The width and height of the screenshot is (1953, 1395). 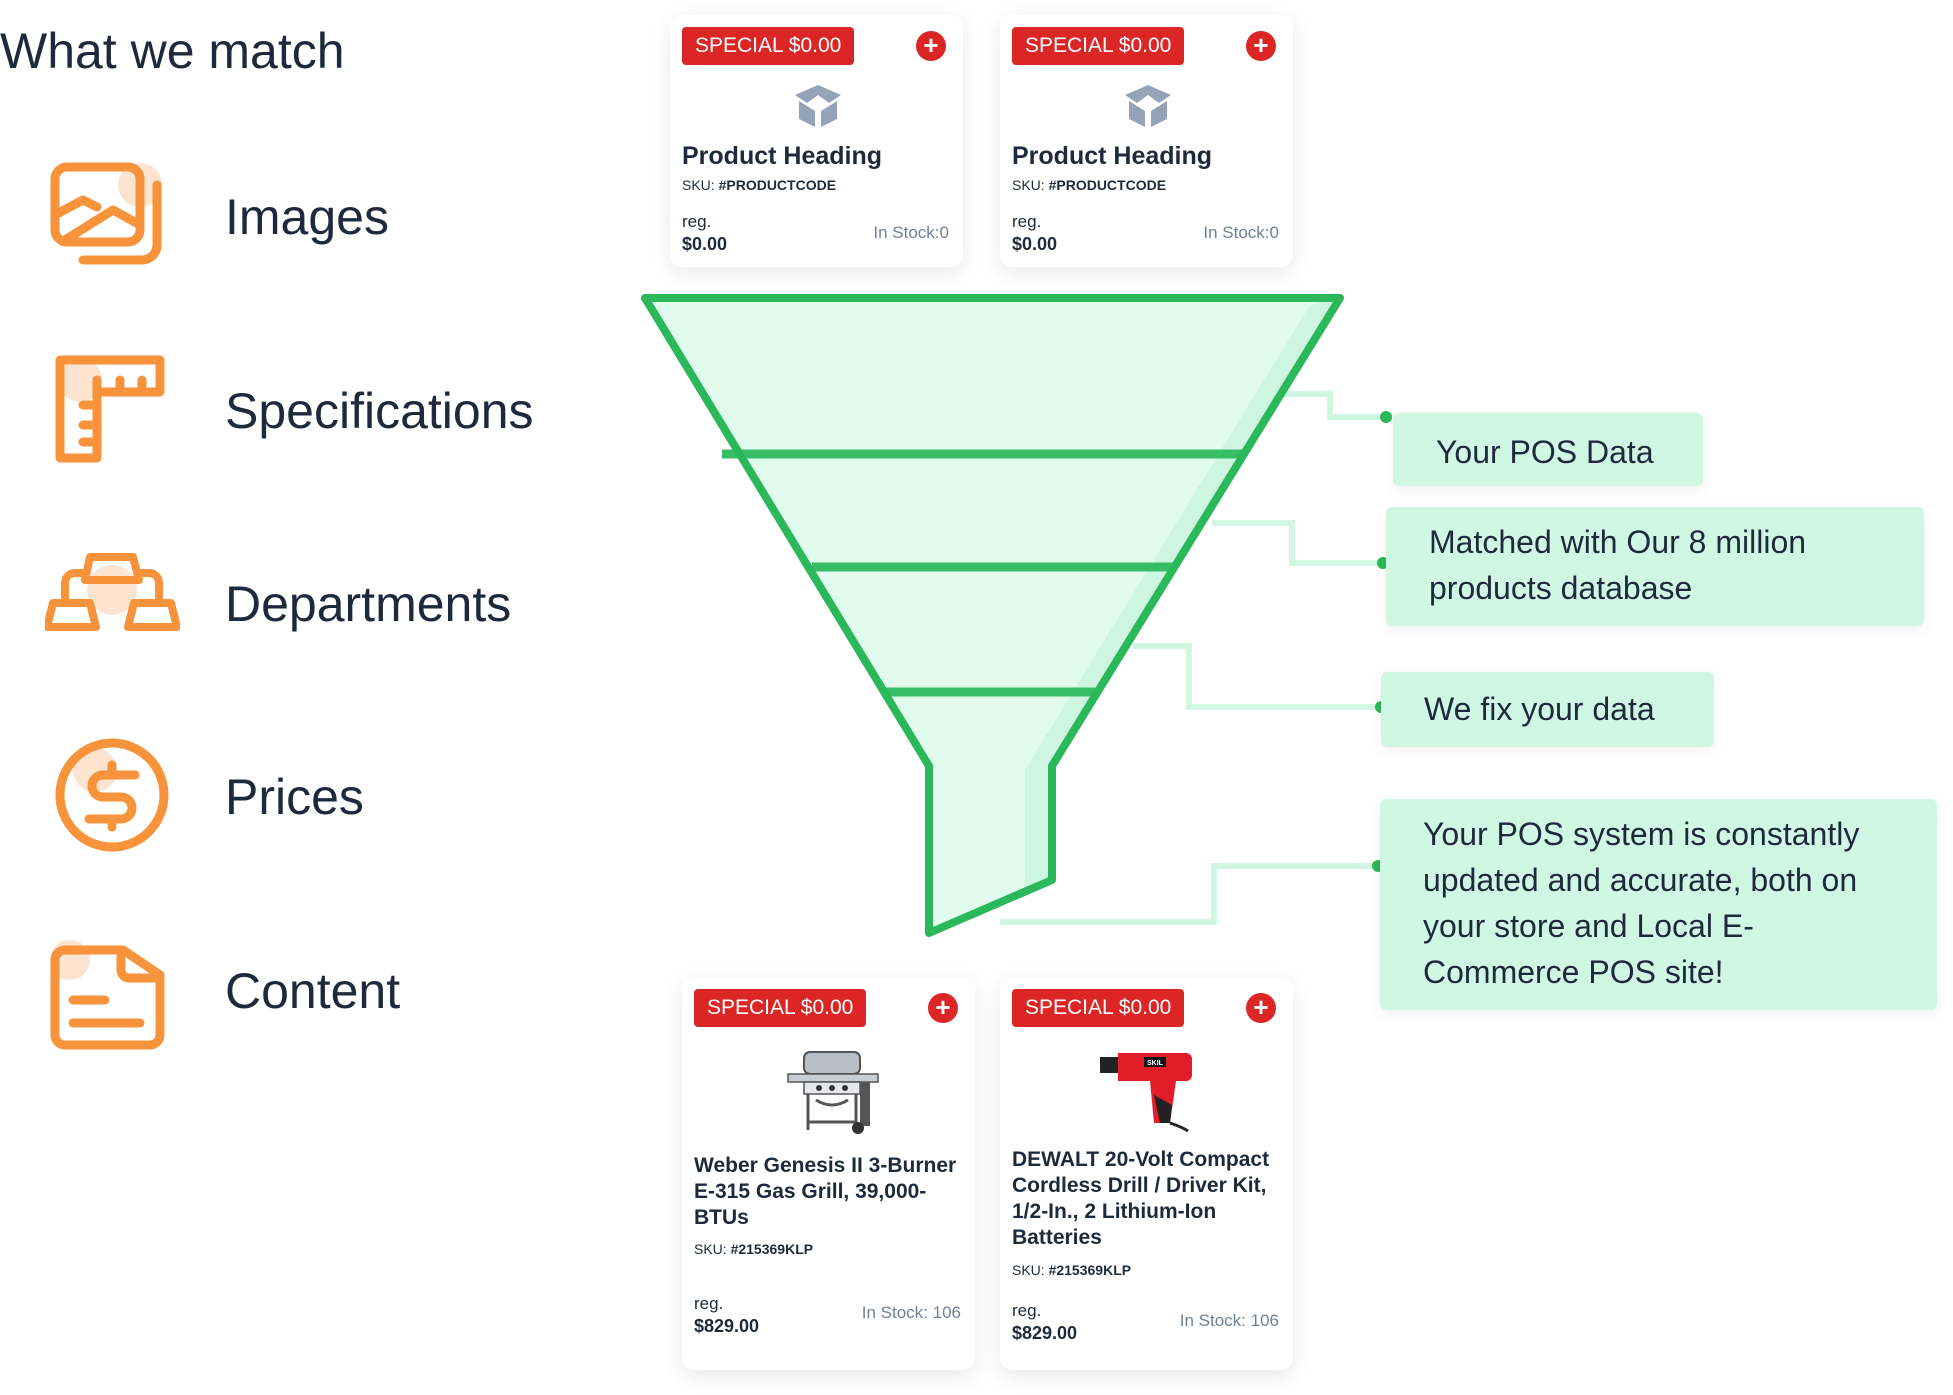 What do you see at coordinates (1547, 709) in the screenshot?
I see `callout-fix-data: We fix your data` at bounding box center [1547, 709].